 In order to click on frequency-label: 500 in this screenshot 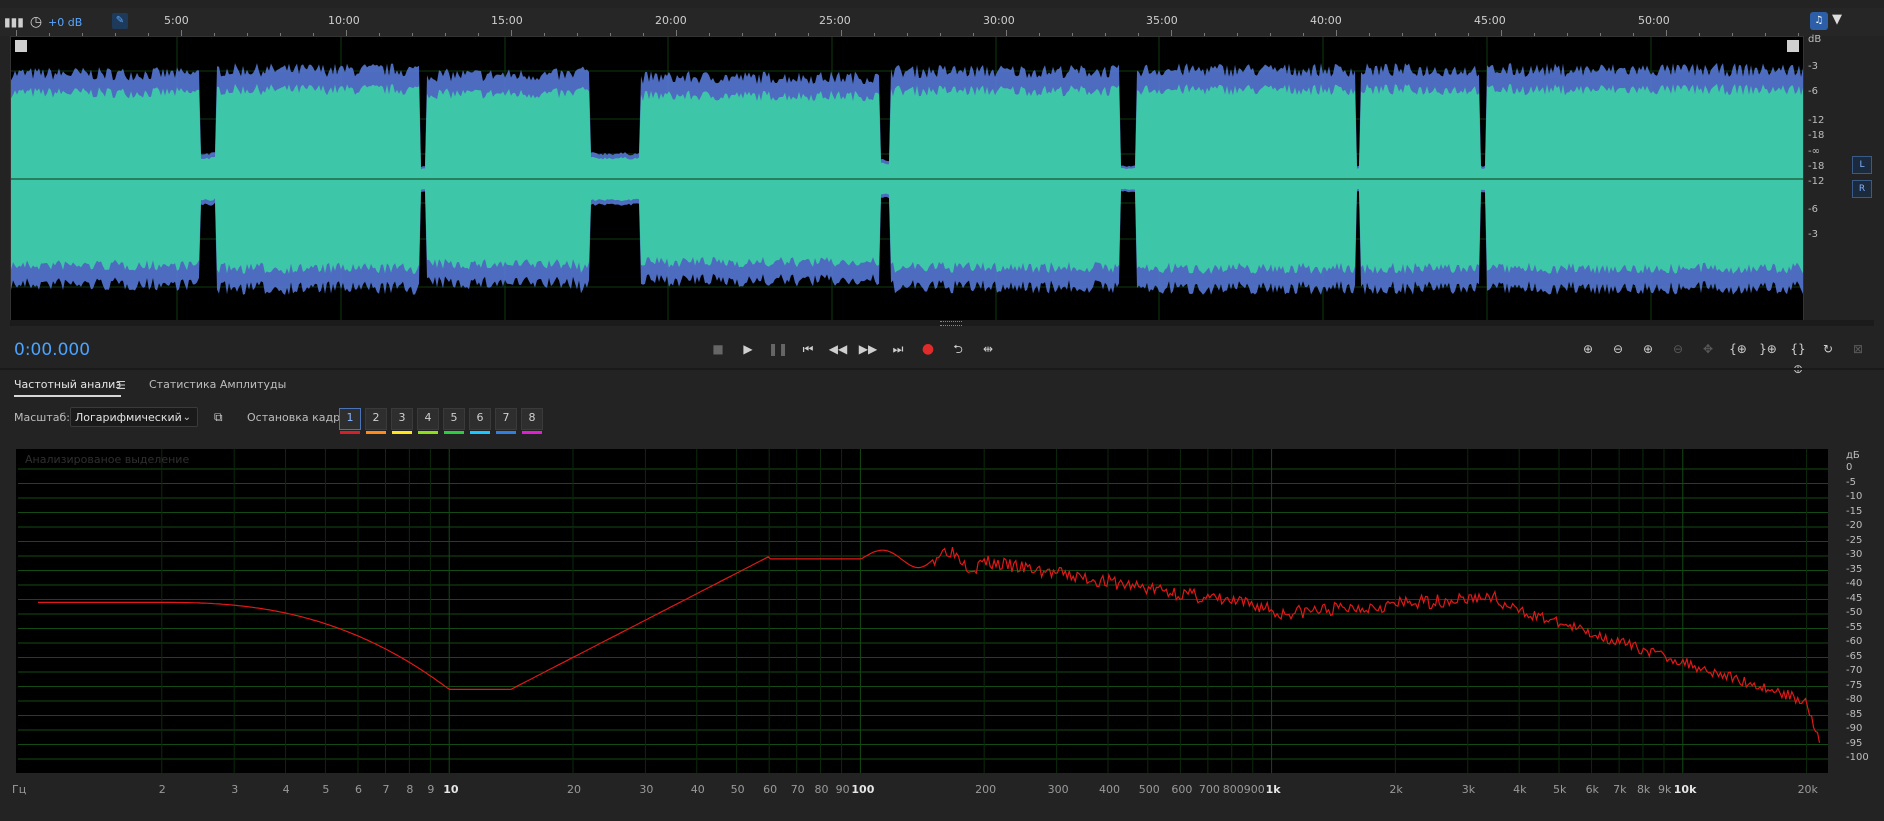, I will do `click(1149, 789)`.